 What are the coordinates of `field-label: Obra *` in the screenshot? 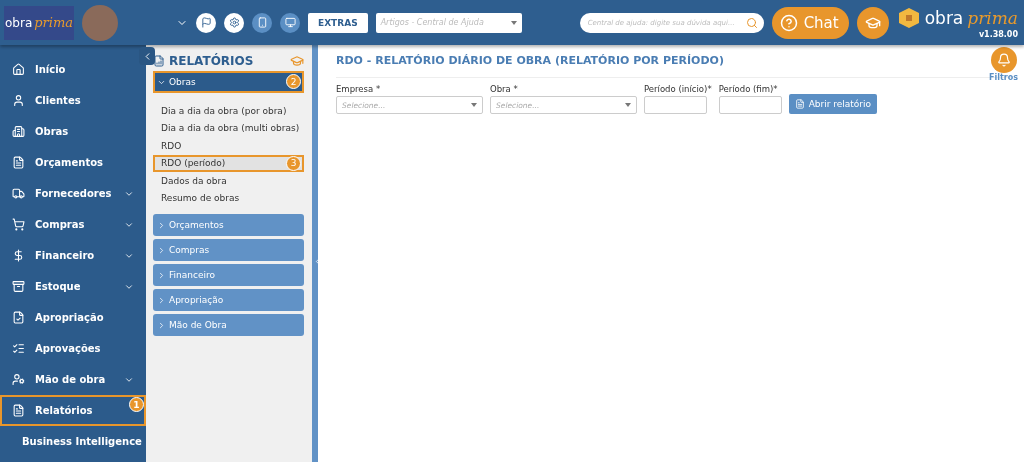 It's located at (504, 89).